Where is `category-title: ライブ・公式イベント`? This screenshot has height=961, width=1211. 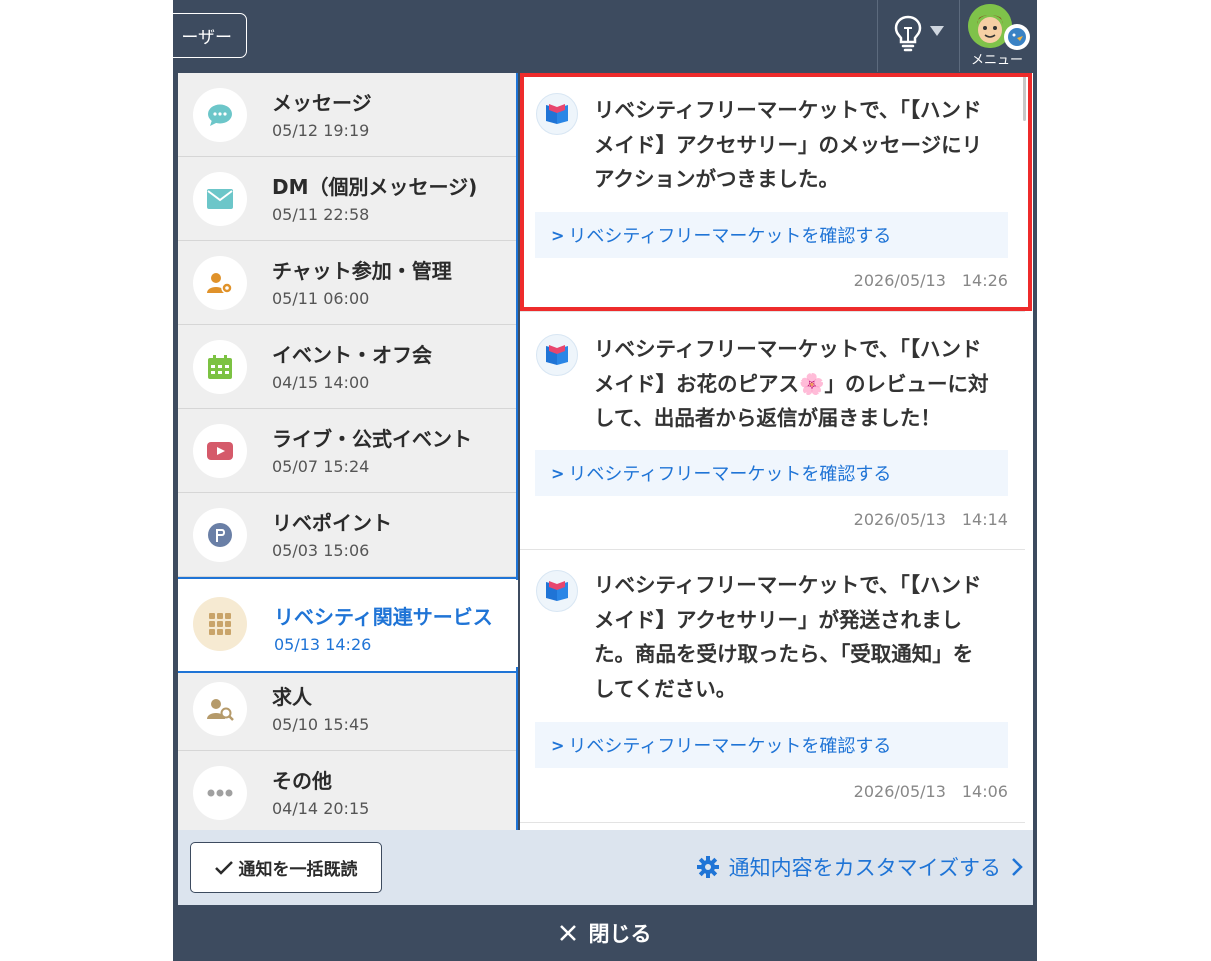
category-title: ライブ・公式イベント is located at coordinates (372, 439).